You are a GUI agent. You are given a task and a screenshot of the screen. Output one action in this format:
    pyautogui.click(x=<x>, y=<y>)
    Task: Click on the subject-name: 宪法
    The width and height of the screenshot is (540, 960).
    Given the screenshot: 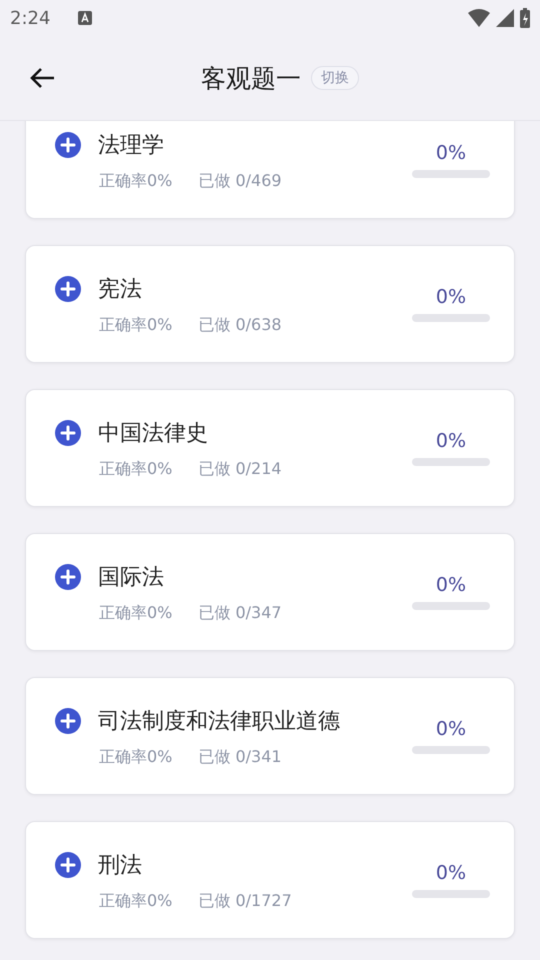 What is the action you would take?
    pyautogui.click(x=120, y=290)
    